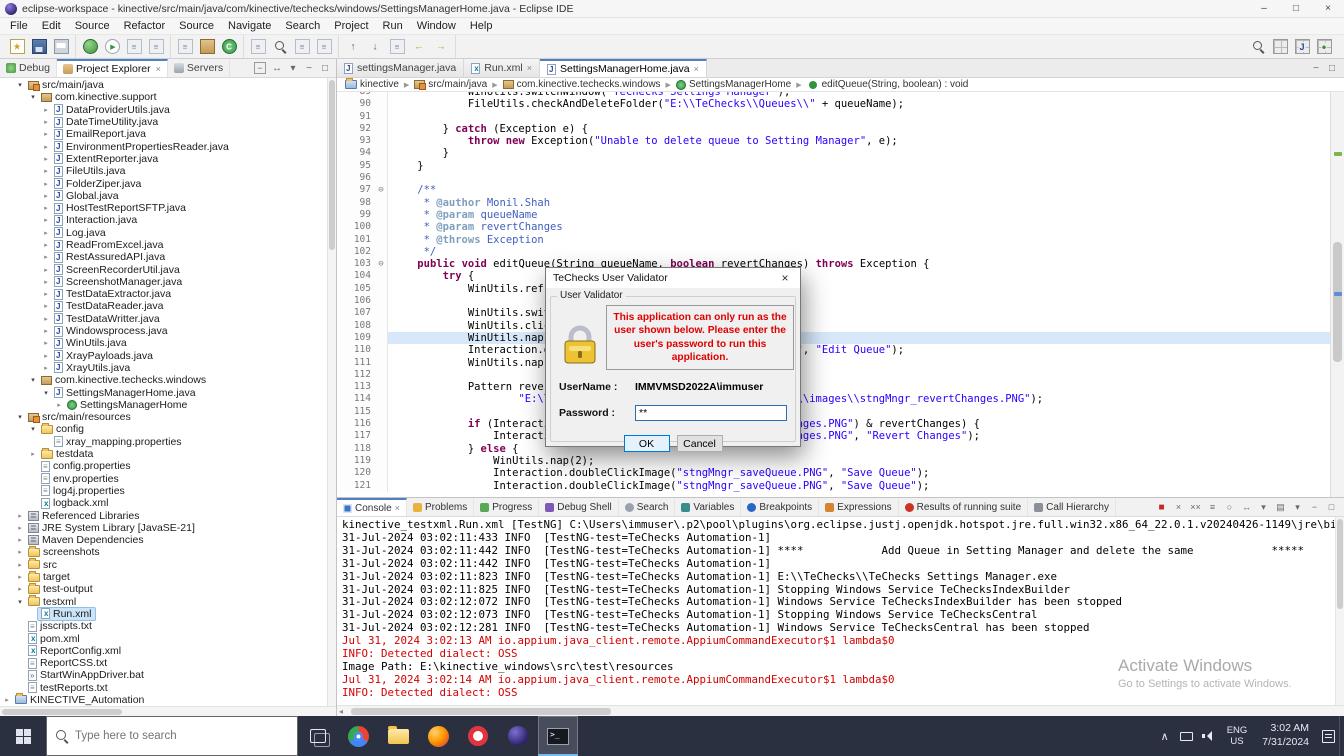 The width and height of the screenshot is (1344, 756). I want to click on tree-item: ▾ src/main/java, so click(168, 85).